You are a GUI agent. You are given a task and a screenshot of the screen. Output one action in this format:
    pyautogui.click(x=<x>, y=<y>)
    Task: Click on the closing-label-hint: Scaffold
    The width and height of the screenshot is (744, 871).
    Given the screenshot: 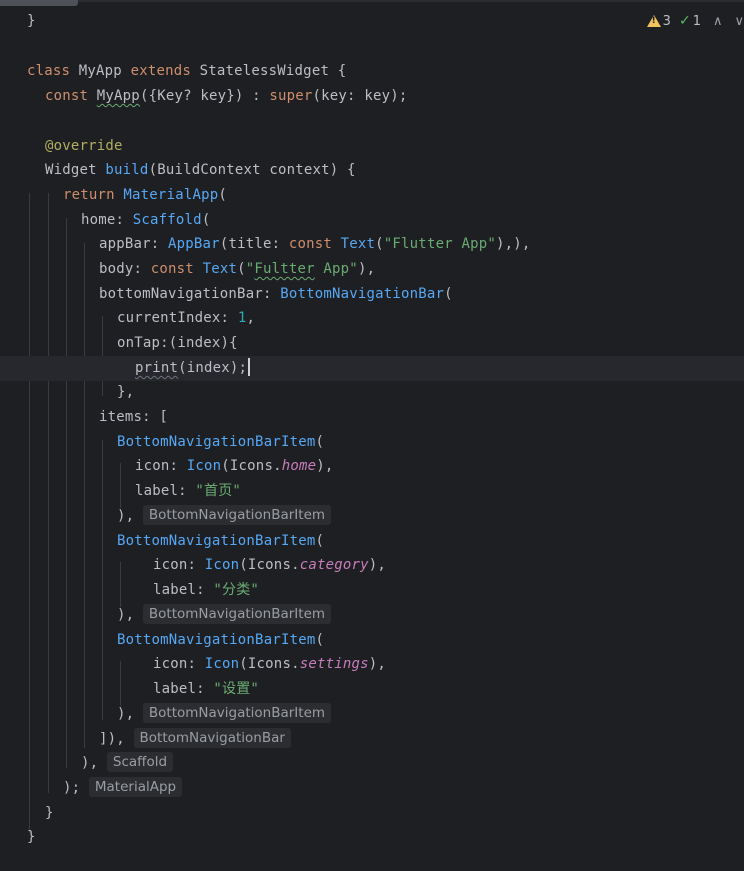 What is the action you would take?
    pyautogui.click(x=140, y=762)
    